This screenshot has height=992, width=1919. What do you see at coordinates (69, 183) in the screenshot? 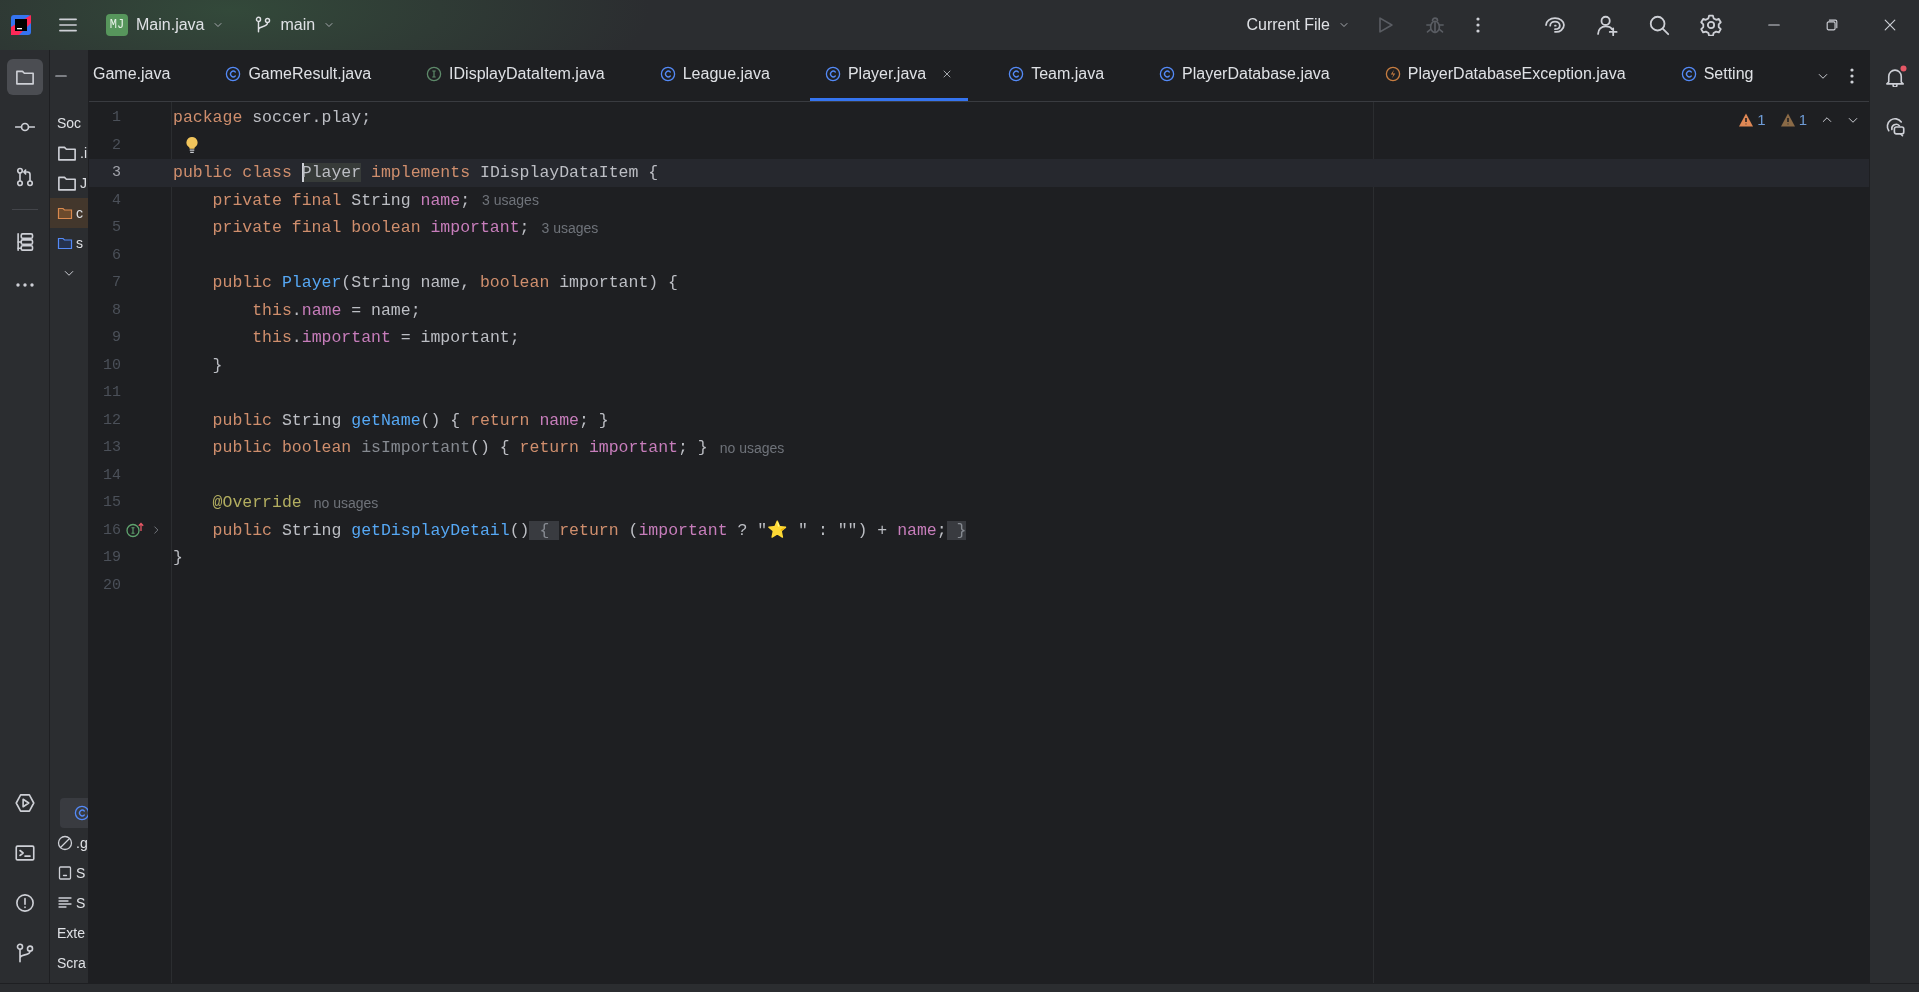
I see `tree-row: J` at bounding box center [69, 183].